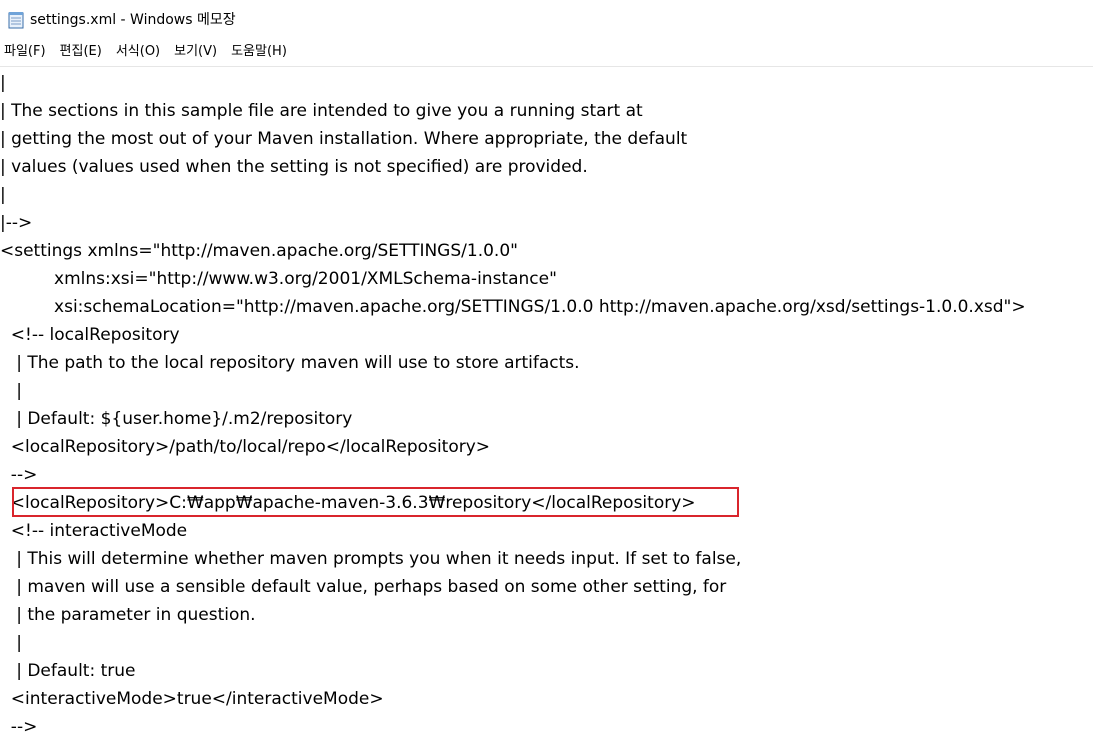  Describe the element at coordinates (546, 52) in the screenshot. I see `menu-bar: 파일(F) 편집(E) 서식(O) 보기(V) 도움말(H)` at that location.